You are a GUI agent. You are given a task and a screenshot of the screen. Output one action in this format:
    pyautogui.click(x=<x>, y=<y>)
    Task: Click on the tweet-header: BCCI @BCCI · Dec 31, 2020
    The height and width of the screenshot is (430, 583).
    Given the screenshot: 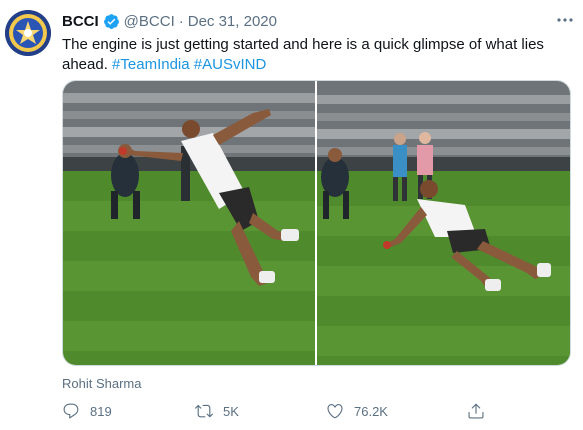 What is the action you would take?
    pyautogui.click(x=169, y=21)
    